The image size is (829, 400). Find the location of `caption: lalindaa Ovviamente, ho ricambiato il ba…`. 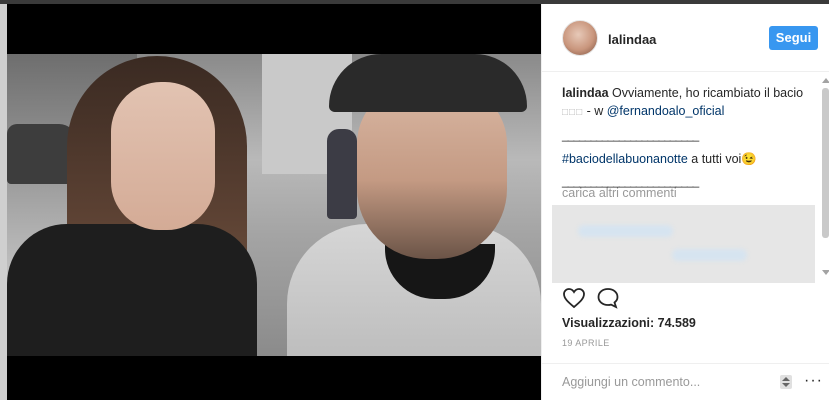

caption: lalindaa Ovviamente, ho ricambiato il ba… is located at coordinates (687, 103).